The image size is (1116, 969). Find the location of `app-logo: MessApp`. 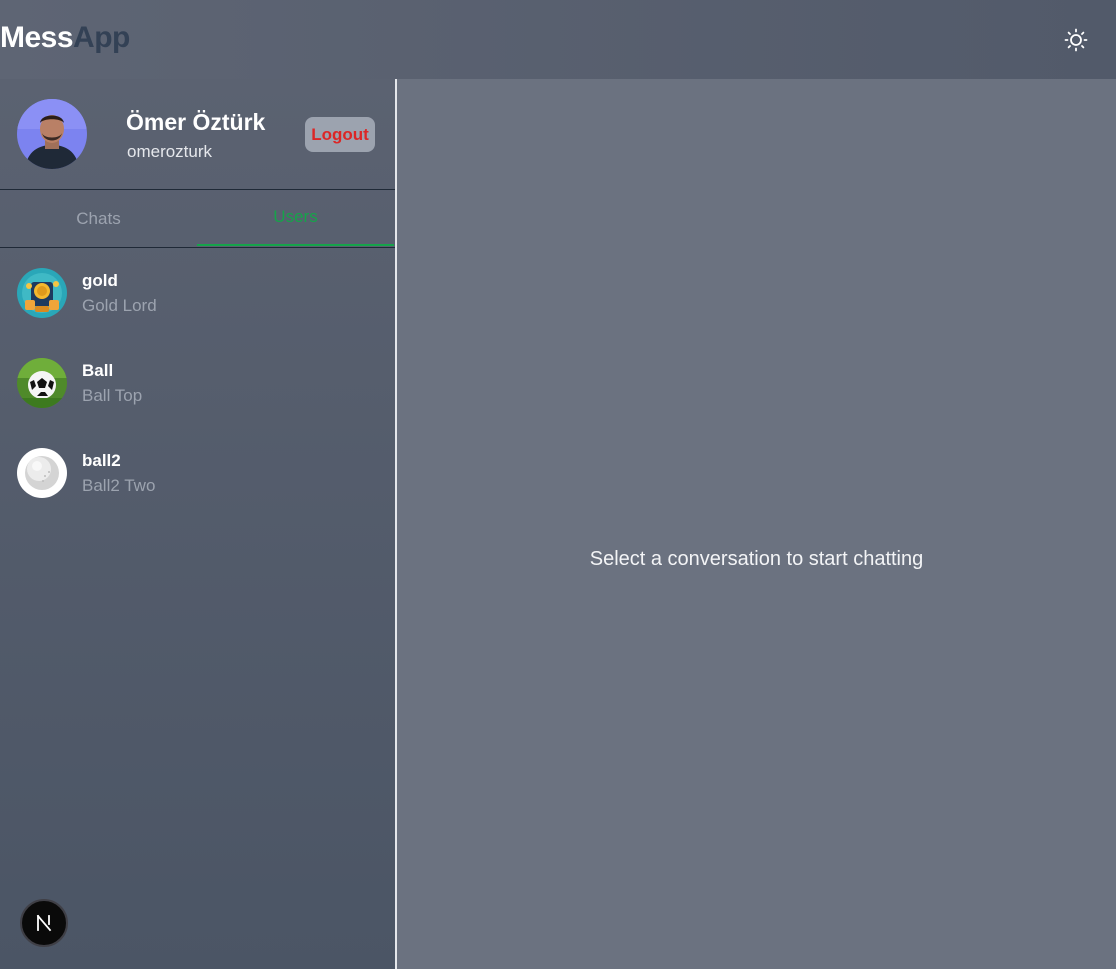

app-logo: MessApp is located at coordinates (65, 38).